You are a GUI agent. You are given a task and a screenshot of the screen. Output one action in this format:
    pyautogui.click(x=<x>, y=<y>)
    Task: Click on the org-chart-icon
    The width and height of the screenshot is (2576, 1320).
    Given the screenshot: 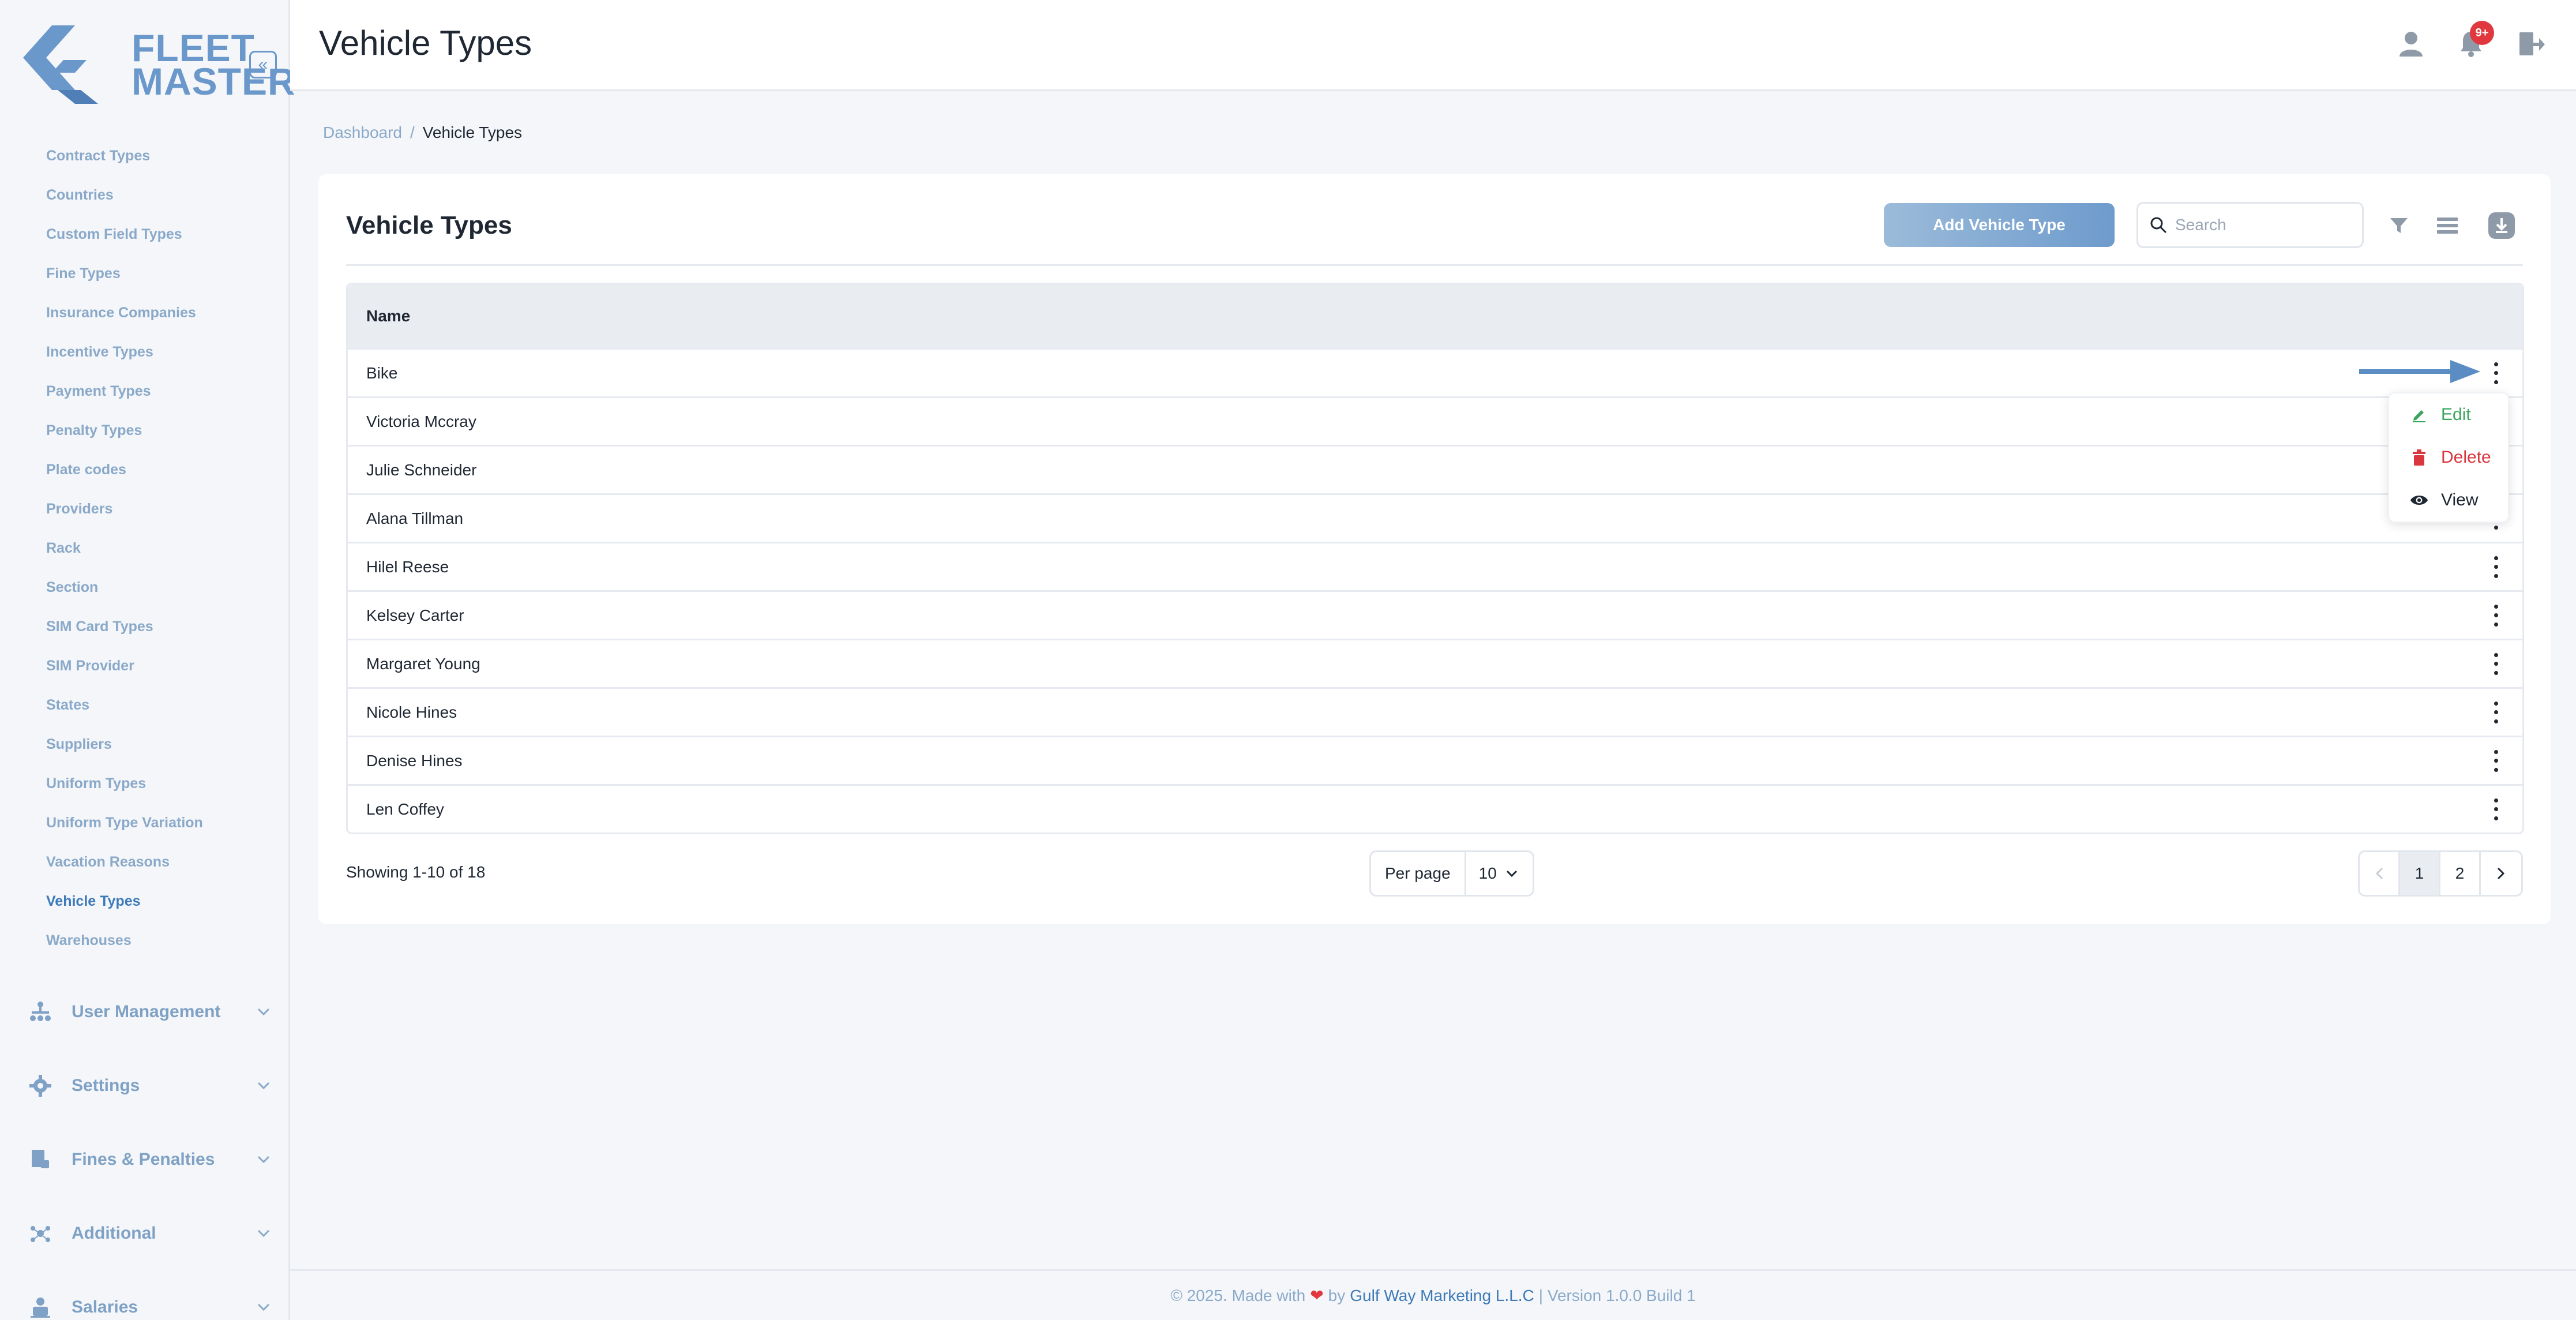 What is the action you would take?
    pyautogui.click(x=41, y=1012)
    